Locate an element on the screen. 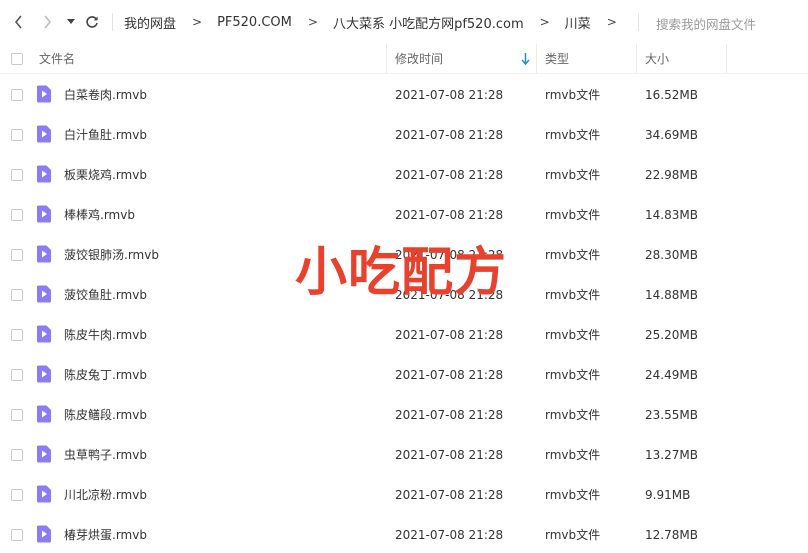  forward-button is located at coordinates (47, 22).